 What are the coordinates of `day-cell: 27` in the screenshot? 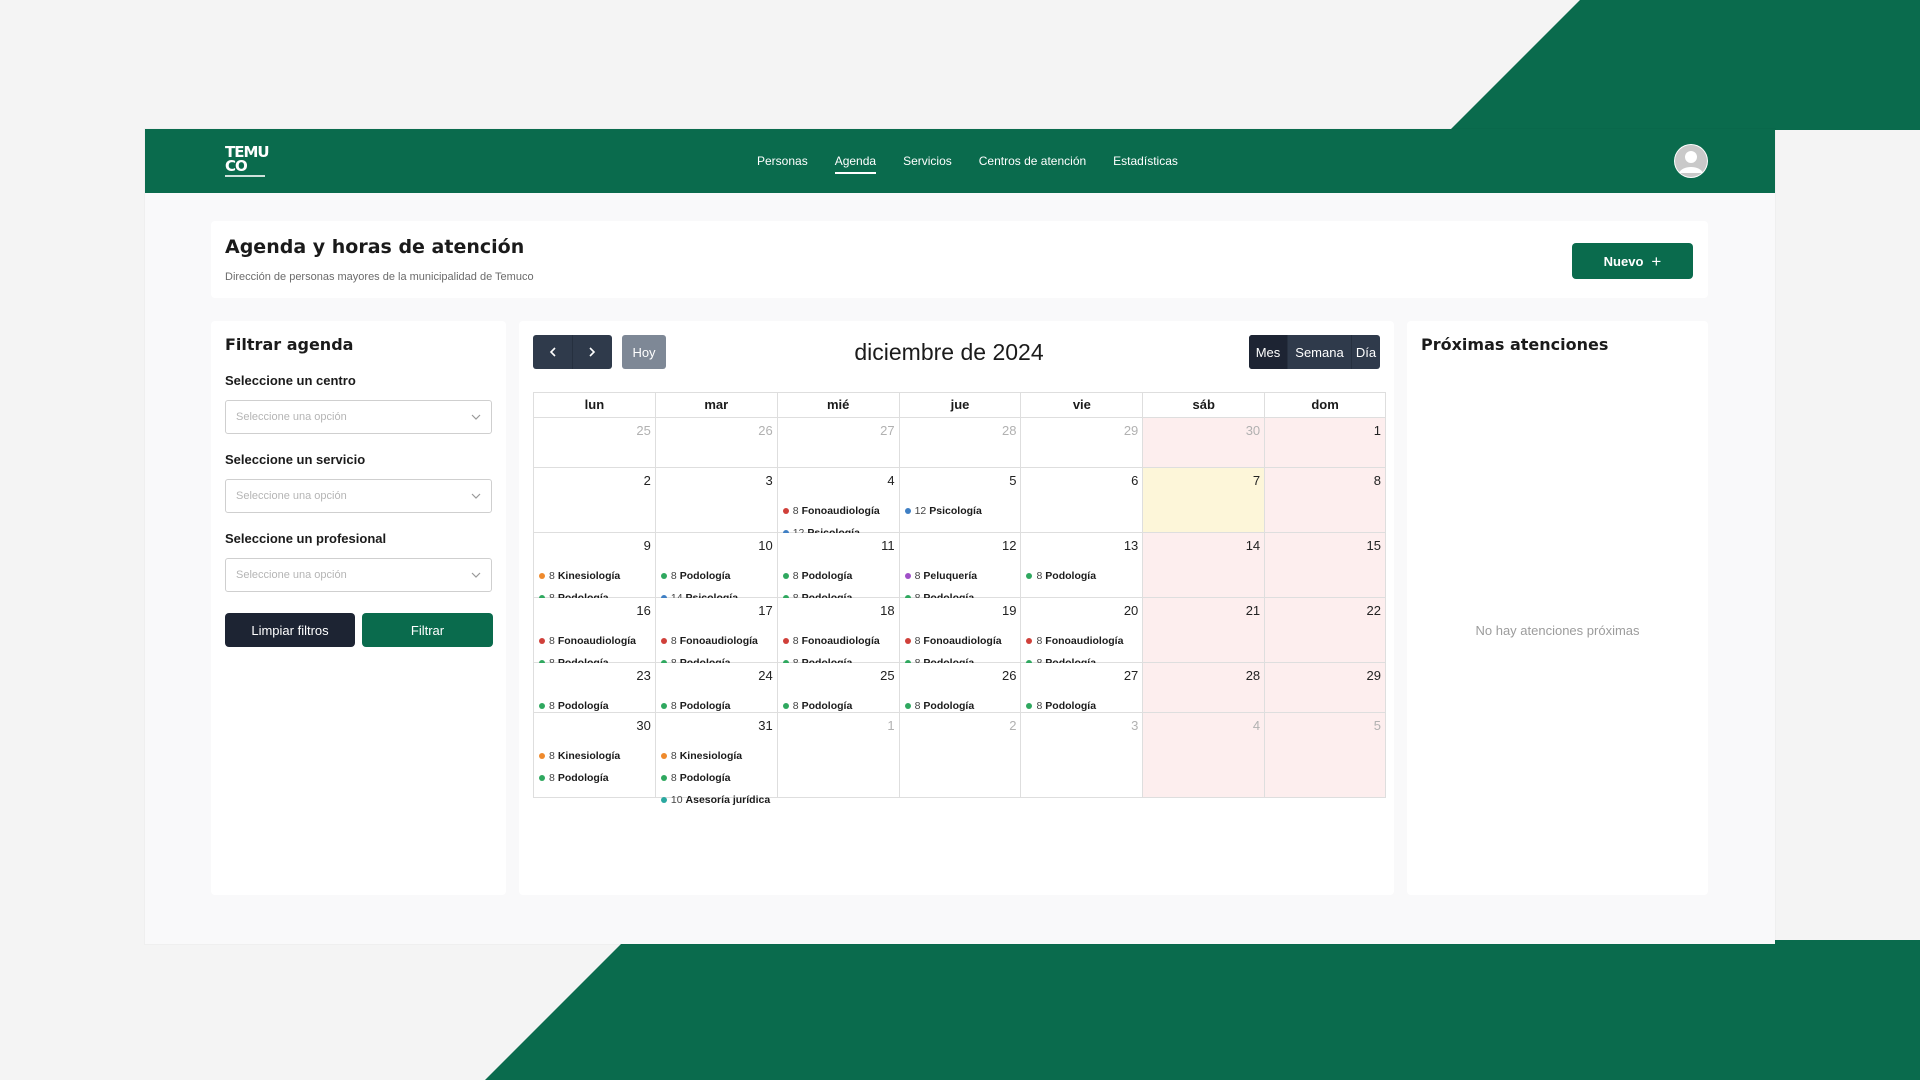 It's located at (838, 443).